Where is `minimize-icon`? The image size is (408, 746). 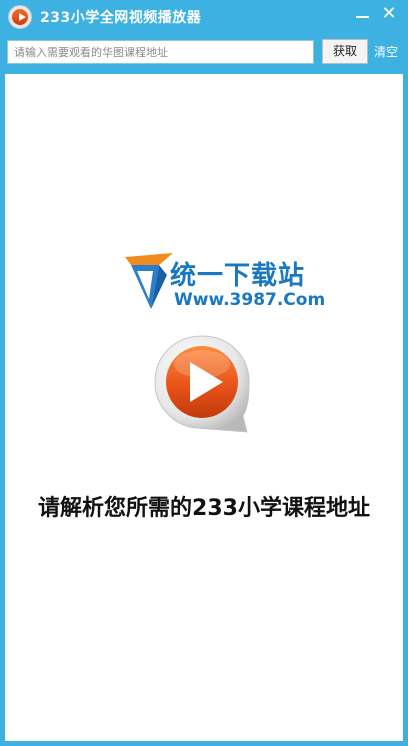
minimize-icon is located at coordinates (362, 17).